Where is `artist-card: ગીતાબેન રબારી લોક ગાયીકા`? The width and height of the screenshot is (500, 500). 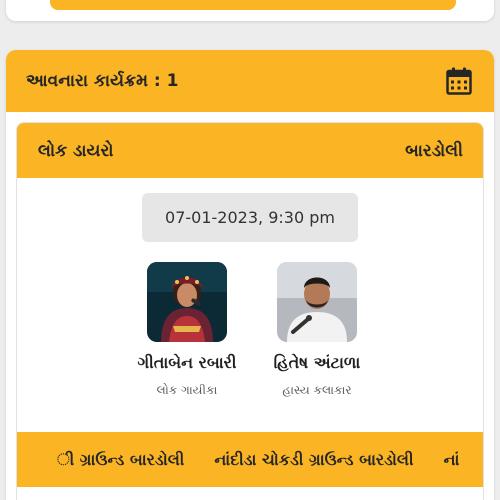 artist-card: ગીતાબેન રબારી લોક ગાયીકા is located at coordinates (187, 330).